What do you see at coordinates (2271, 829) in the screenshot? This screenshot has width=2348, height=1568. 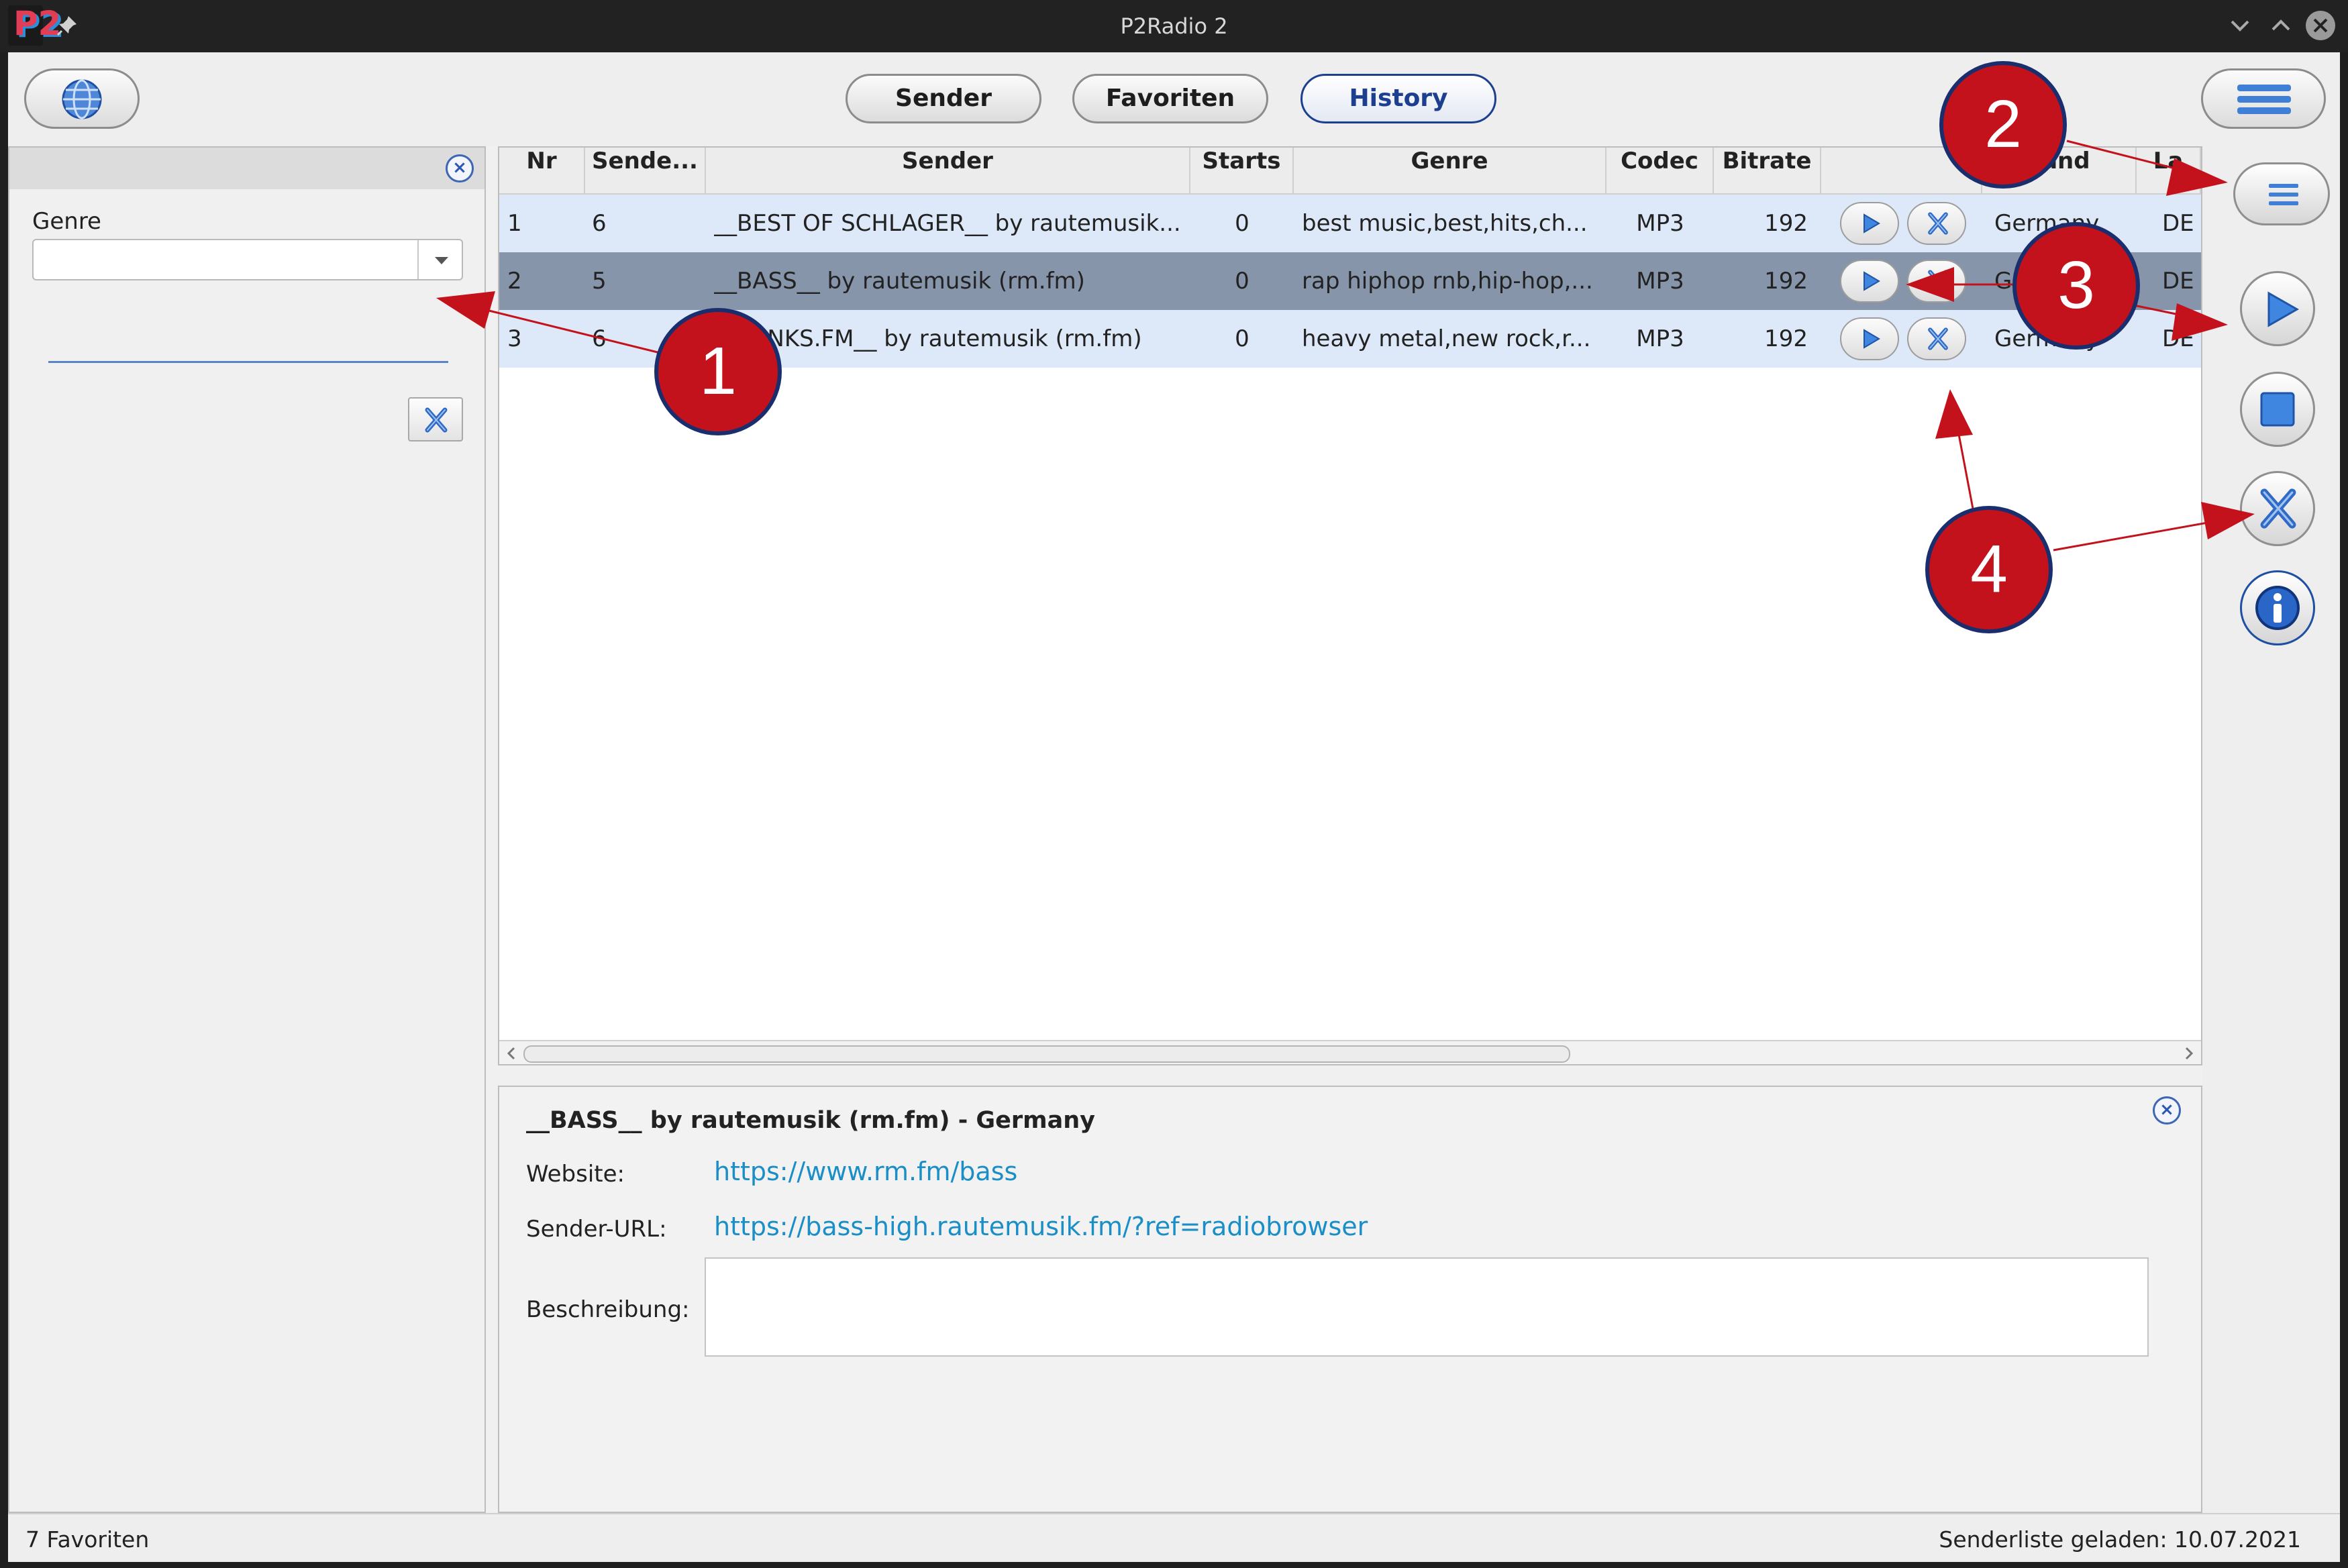 I see `action-sidebar` at bounding box center [2271, 829].